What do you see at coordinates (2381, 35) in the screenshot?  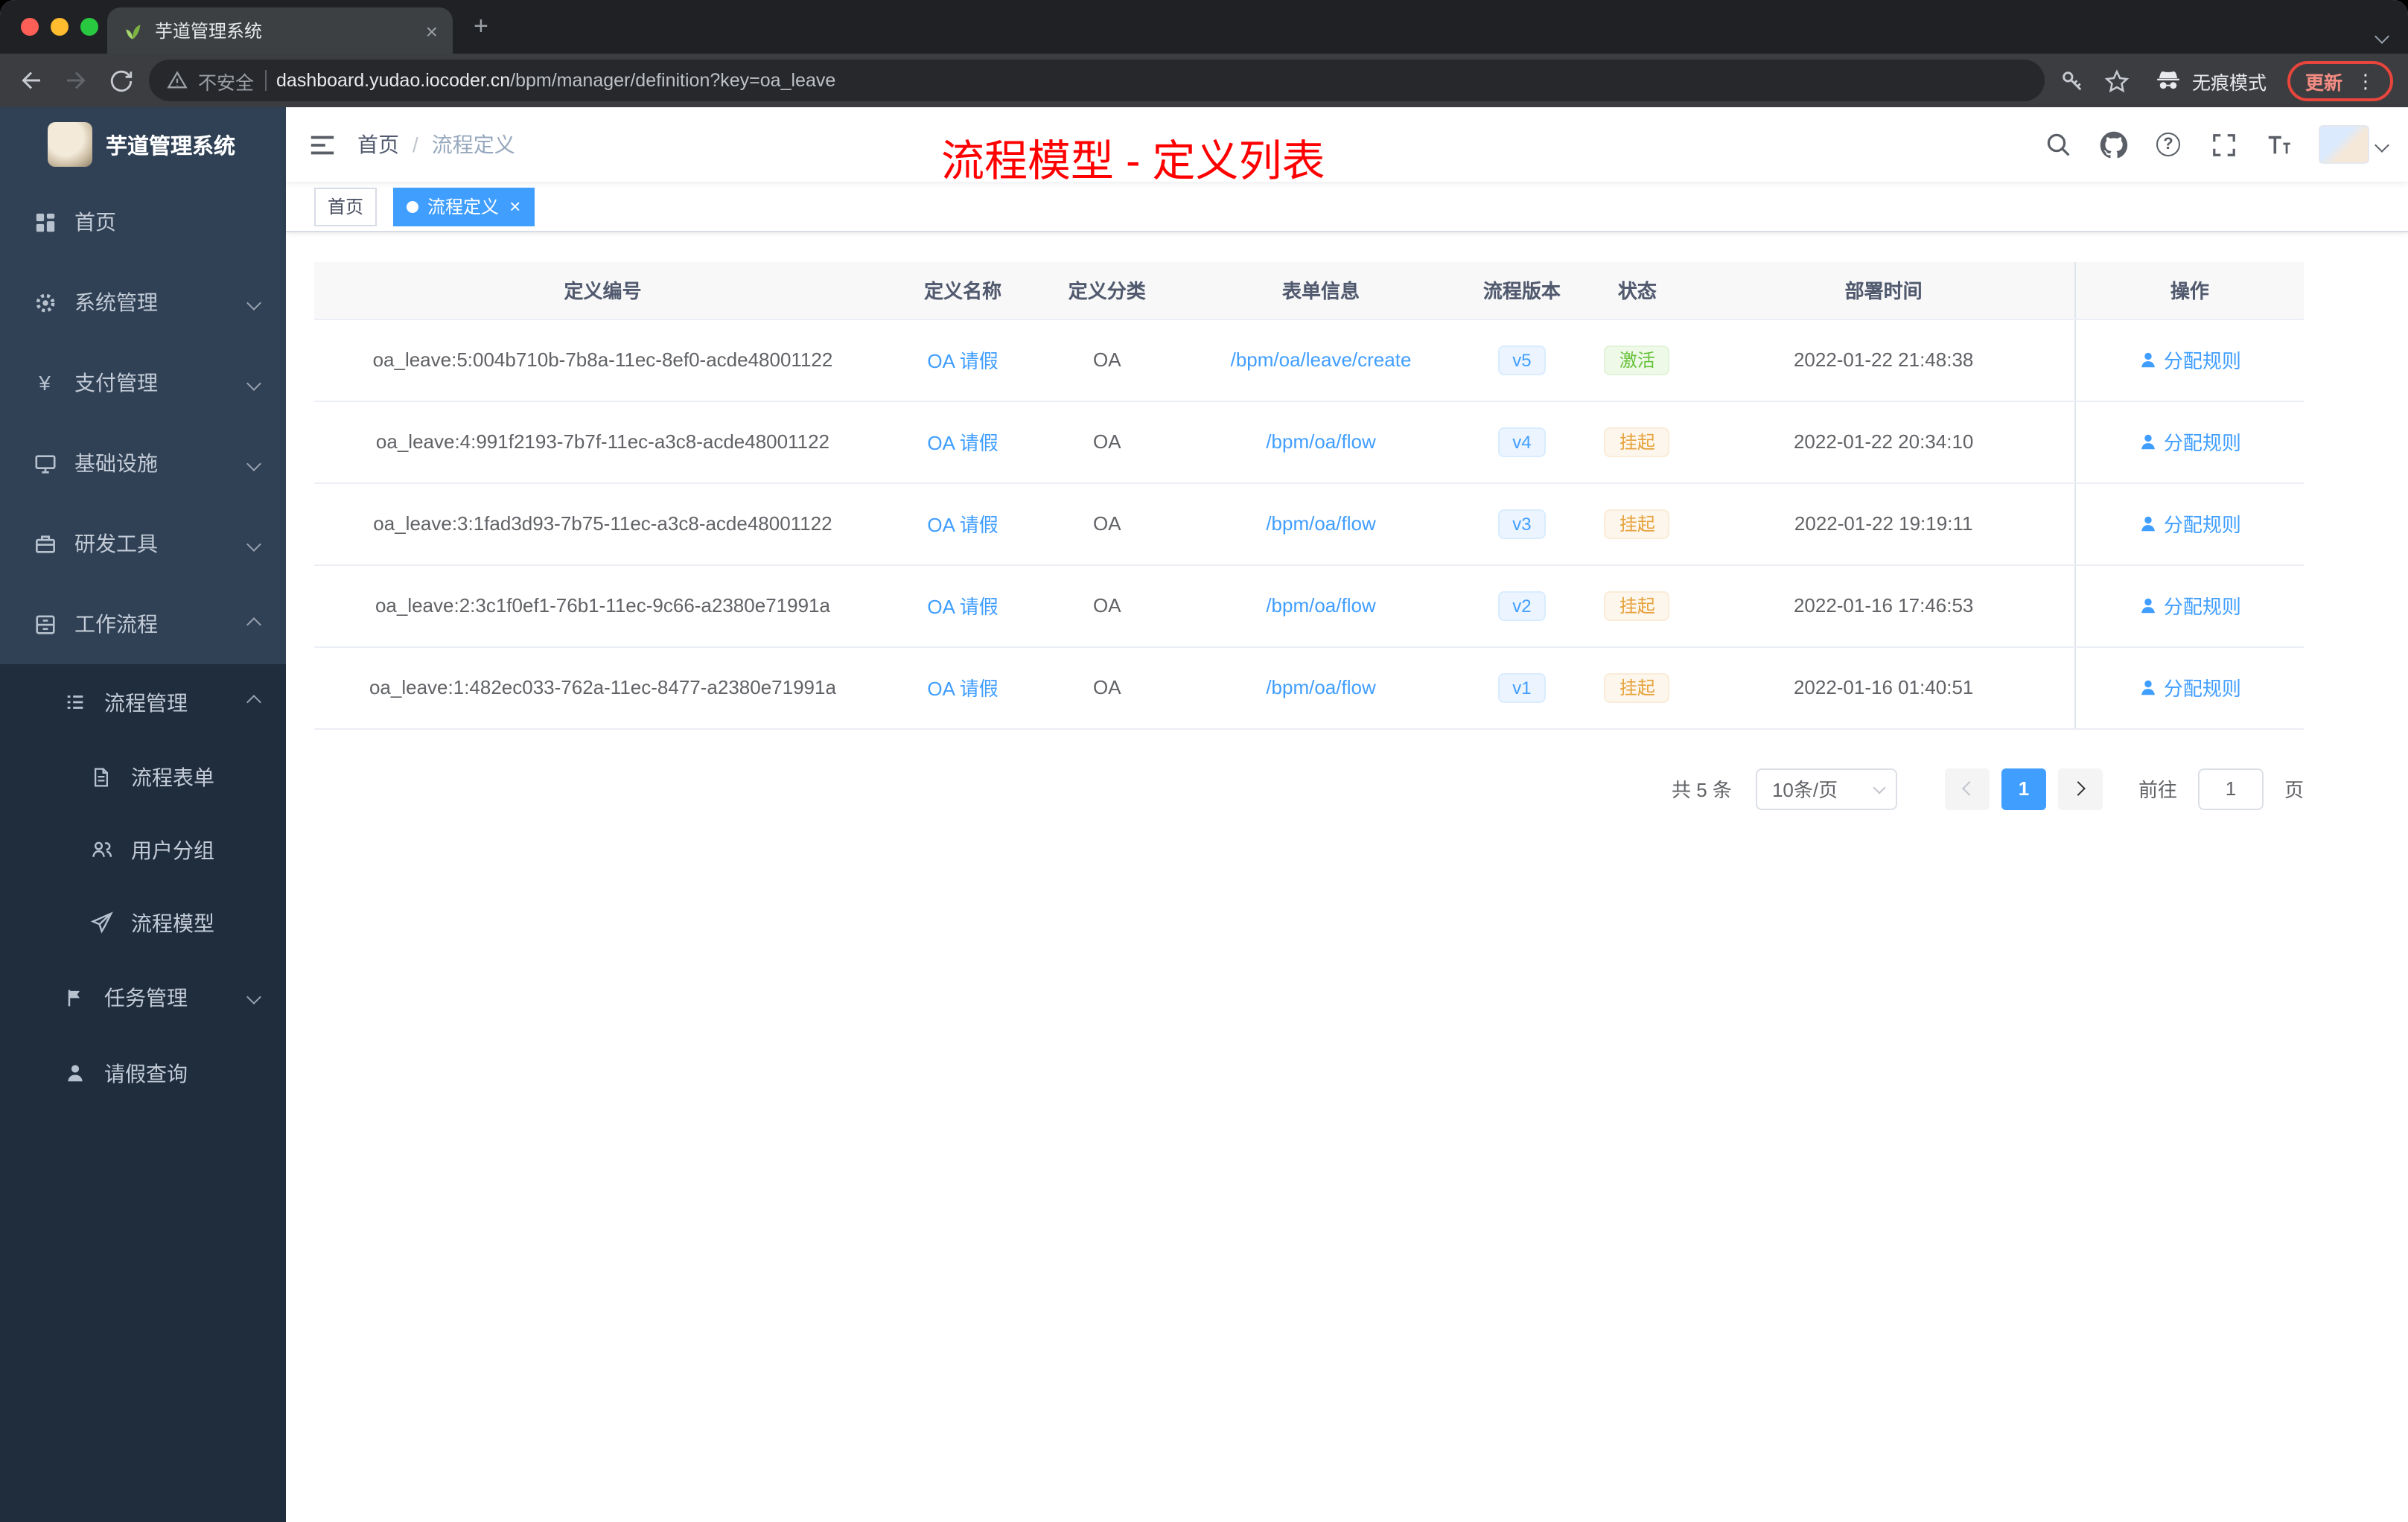 I see `tab-list-caret-icon` at bounding box center [2381, 35].